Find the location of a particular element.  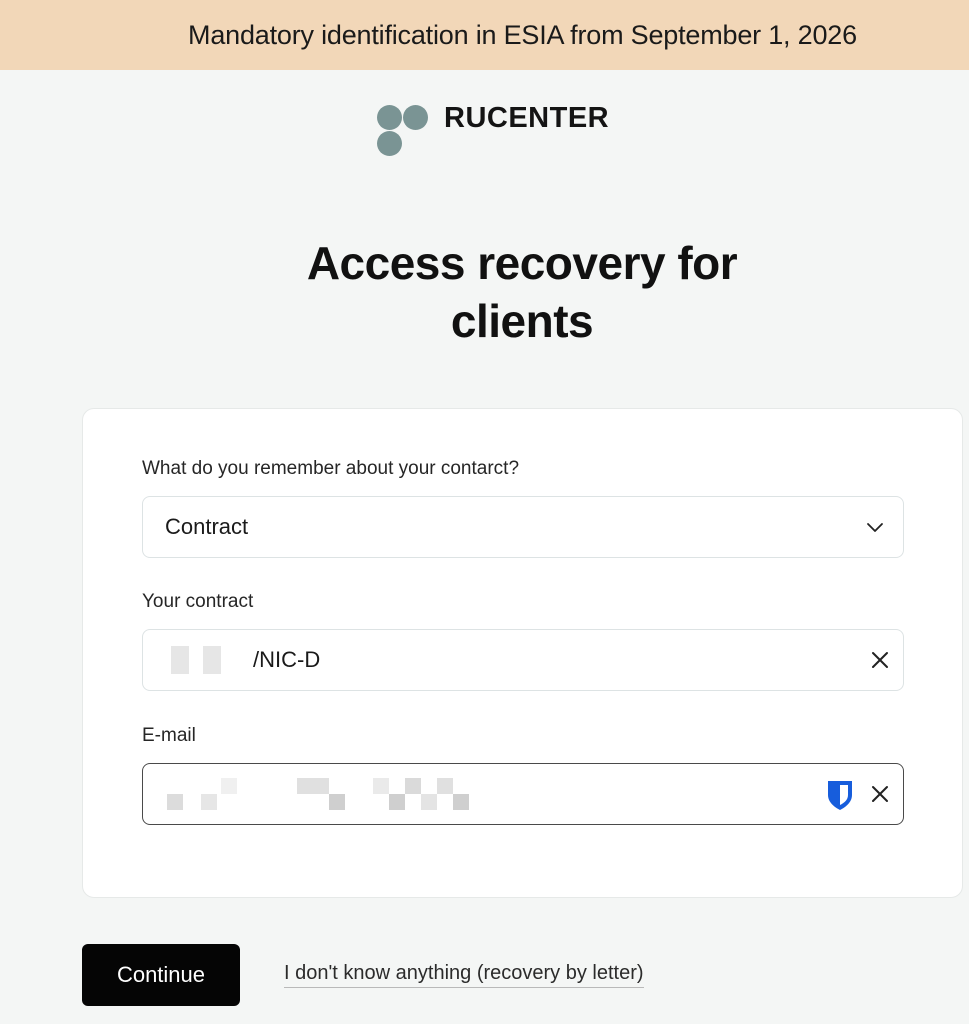

contract-input: /NIC-D is located at coordinates (523, 660).